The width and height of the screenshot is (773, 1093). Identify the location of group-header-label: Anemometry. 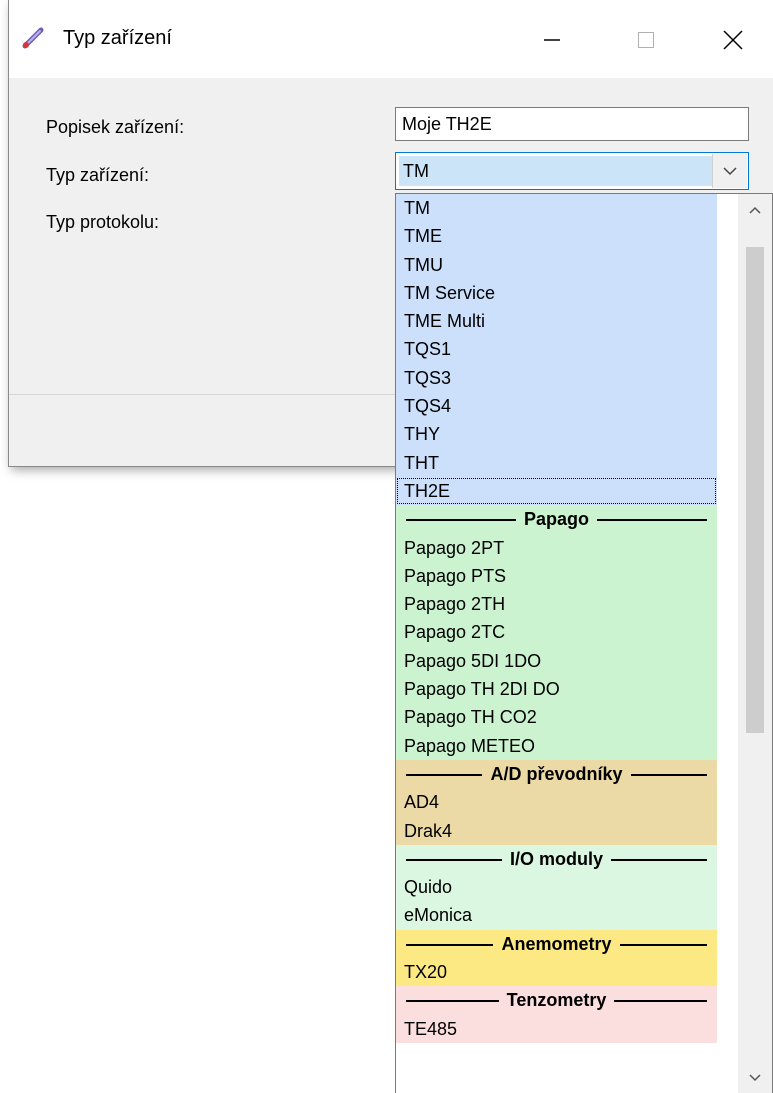
(556, 943).